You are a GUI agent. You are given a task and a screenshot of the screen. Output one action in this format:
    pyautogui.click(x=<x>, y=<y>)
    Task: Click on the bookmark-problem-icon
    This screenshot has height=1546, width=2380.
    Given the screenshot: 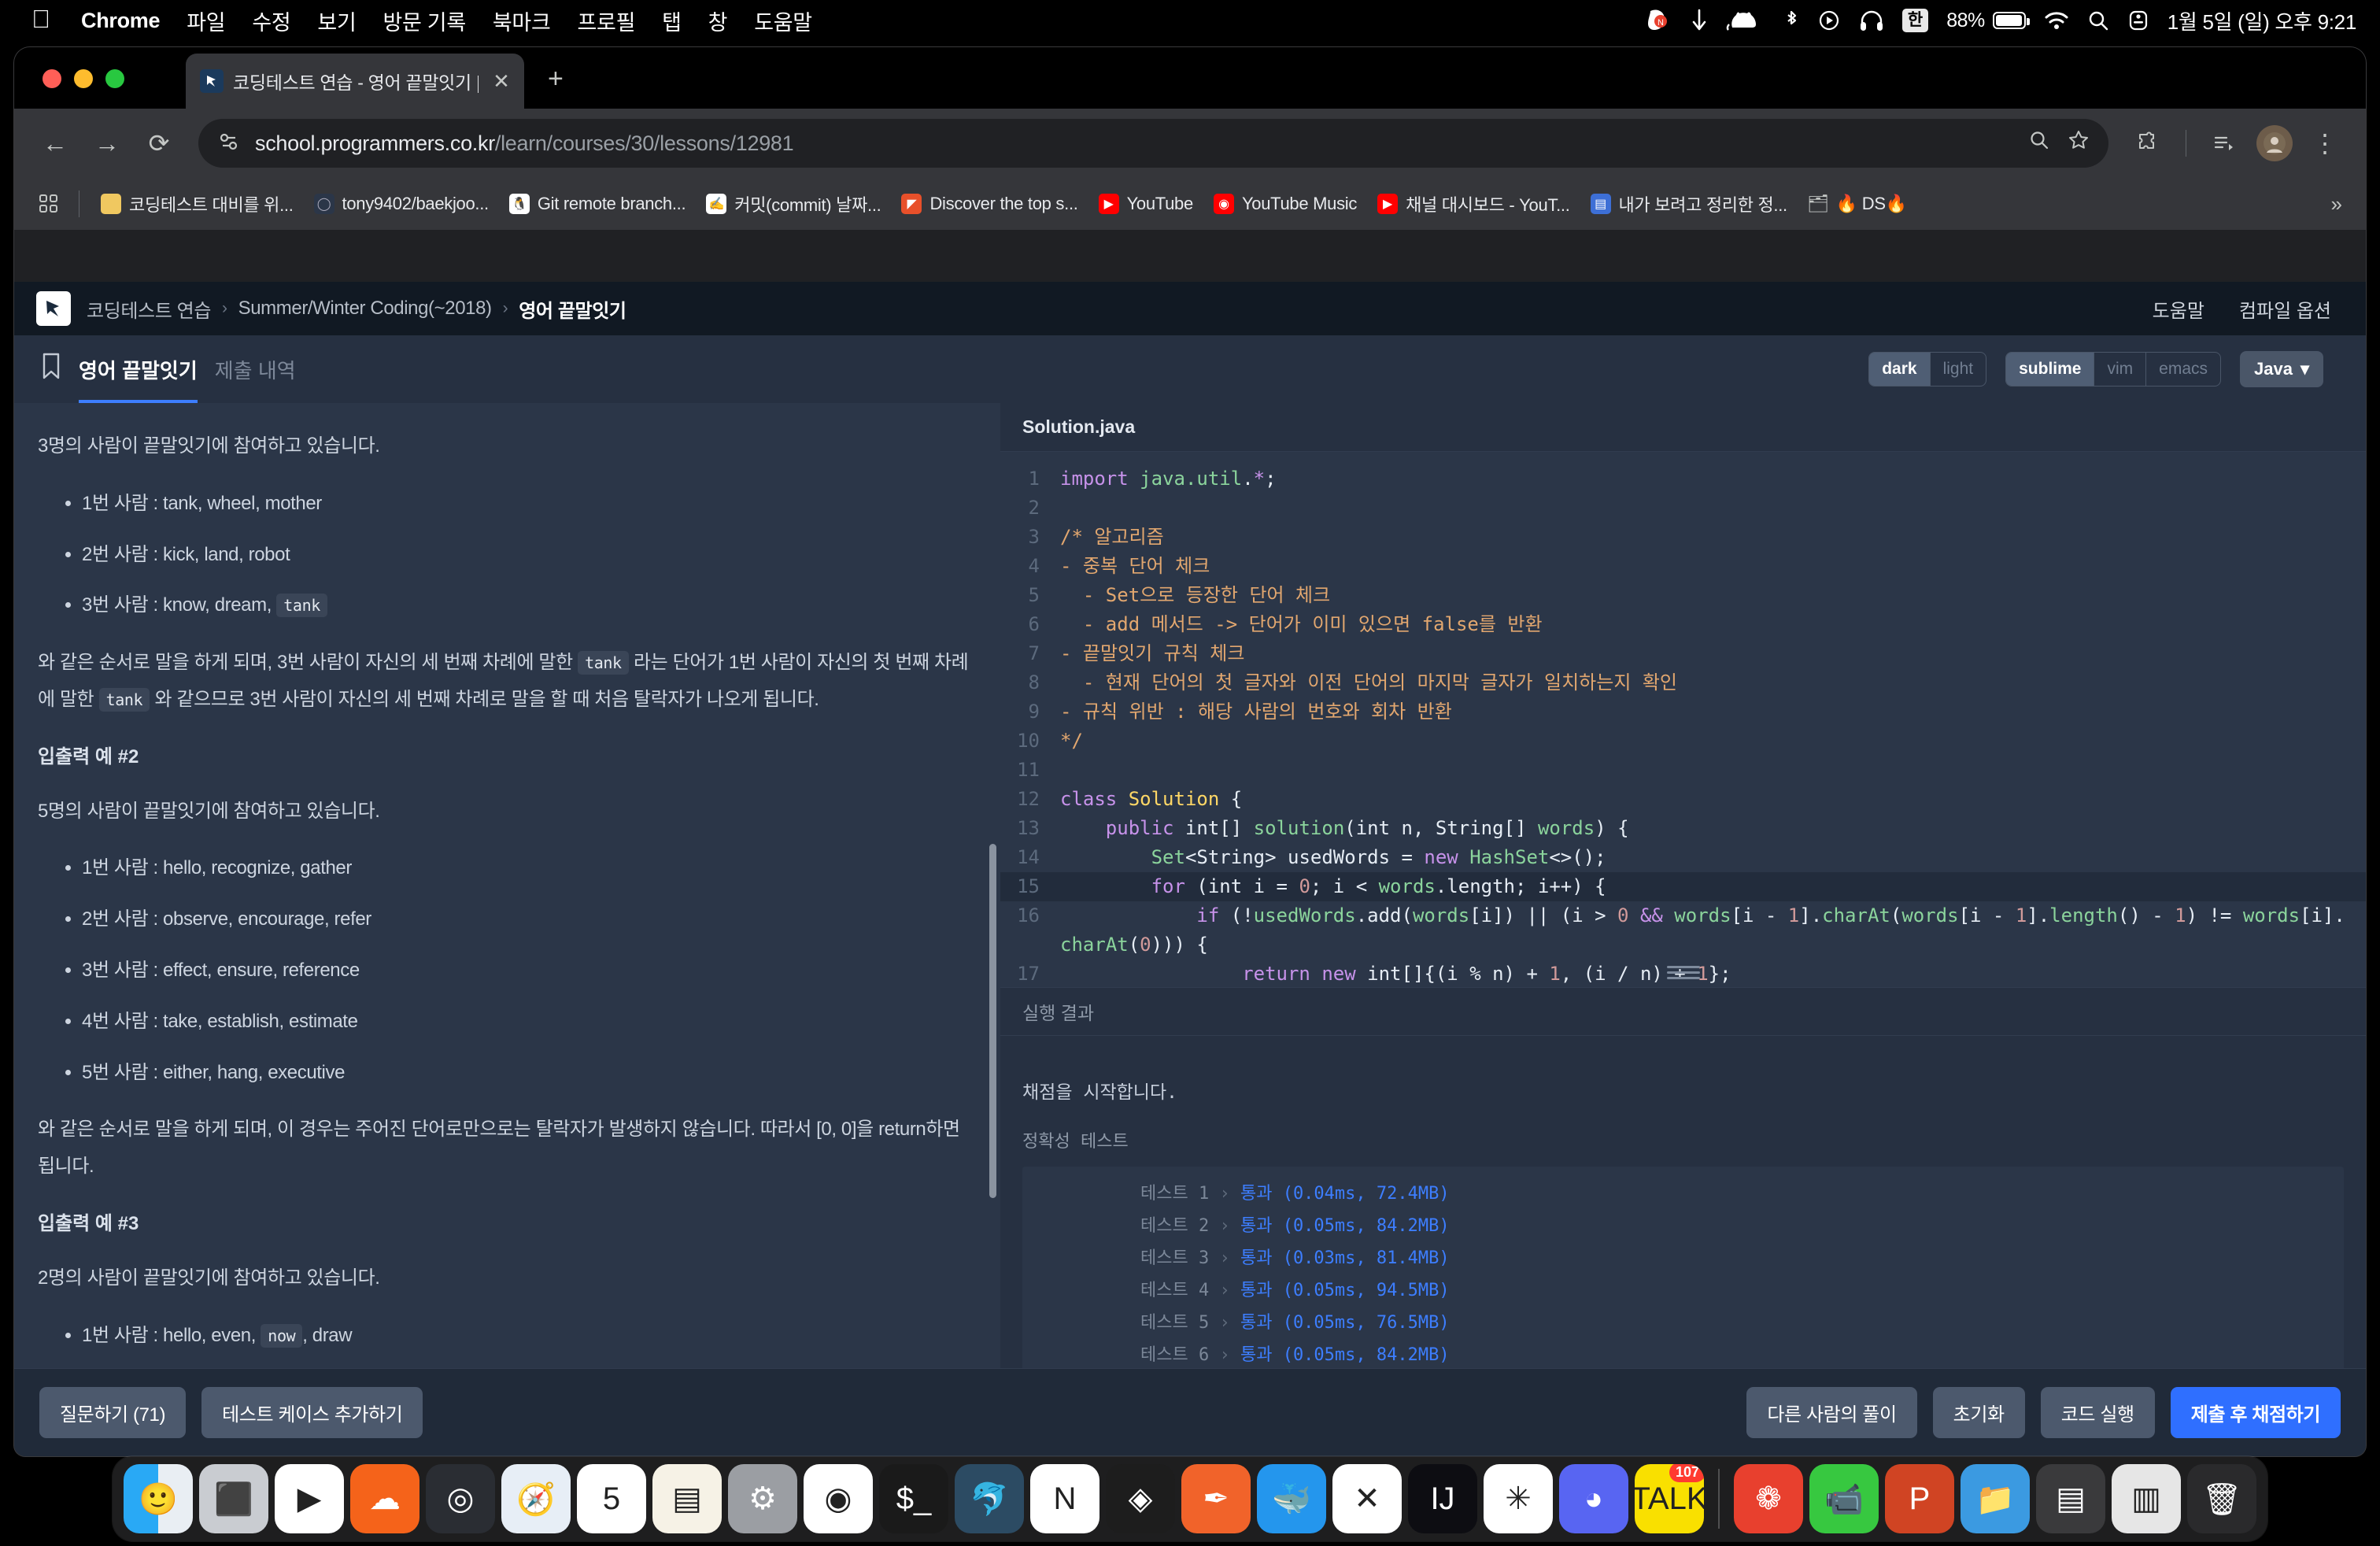 What is the action you would take?
    pyautogui.click(x=51, y=369)
    